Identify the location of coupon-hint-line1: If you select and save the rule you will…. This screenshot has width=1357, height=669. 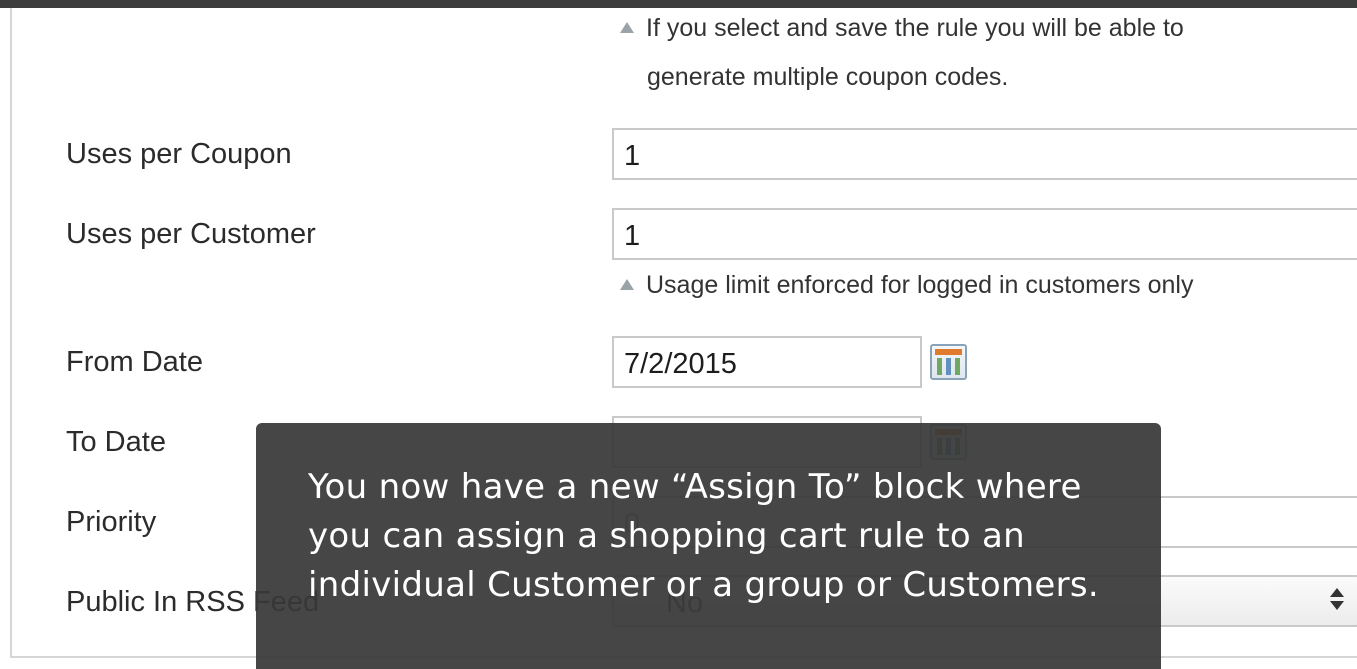
(915, 28).